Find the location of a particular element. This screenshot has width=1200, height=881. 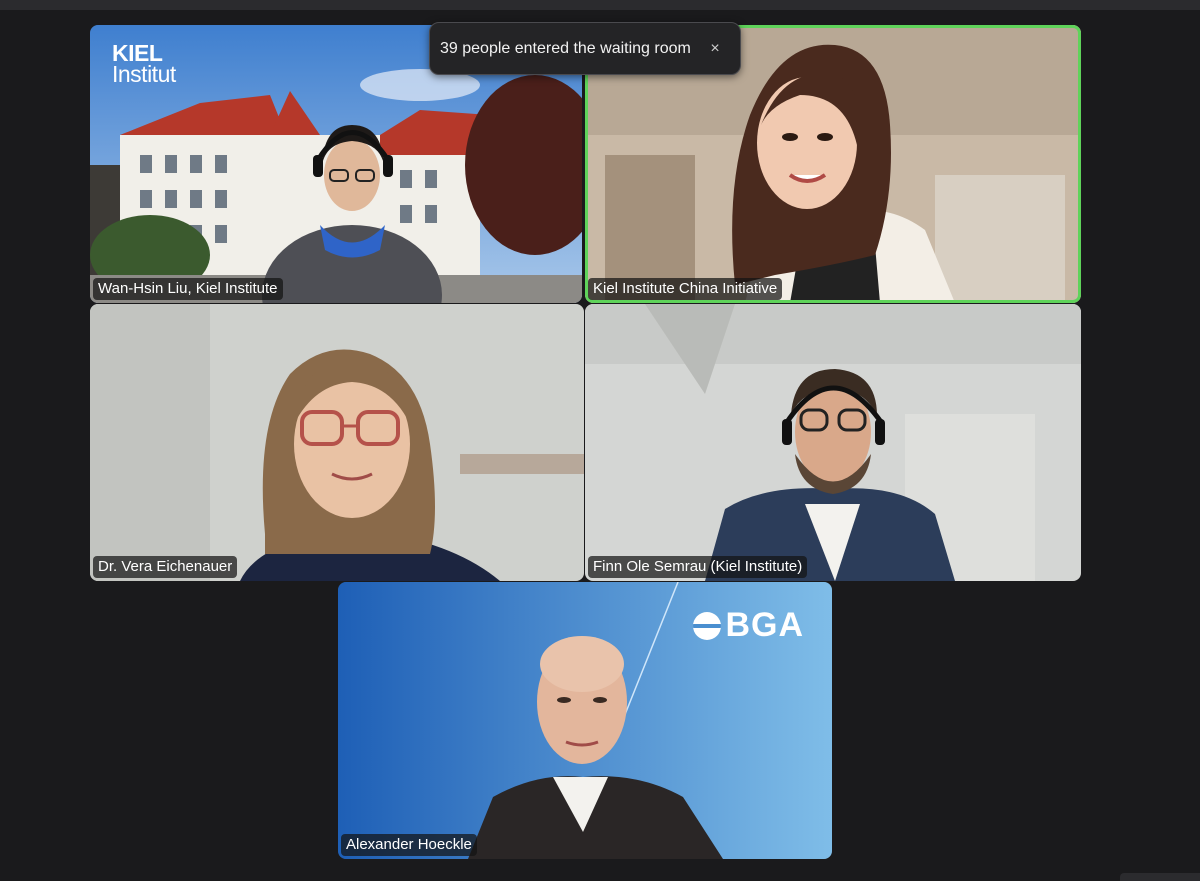

video-tile-finn-ole-semrau: Finn Ole Semrau (Kiel Institute) is located at coordinates (833, 442).